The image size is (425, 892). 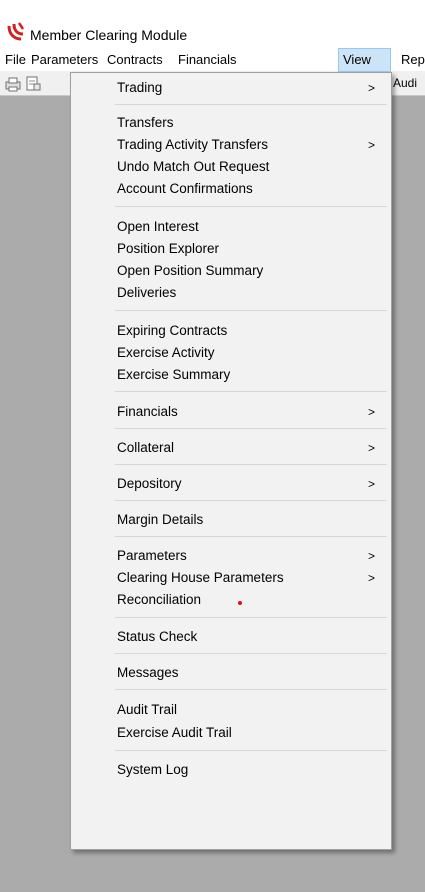 What do you see at coordinates (159, 599) in the screenshot?
I see `menu-item-label: Reconciliation` at bounding box center [159, 599].